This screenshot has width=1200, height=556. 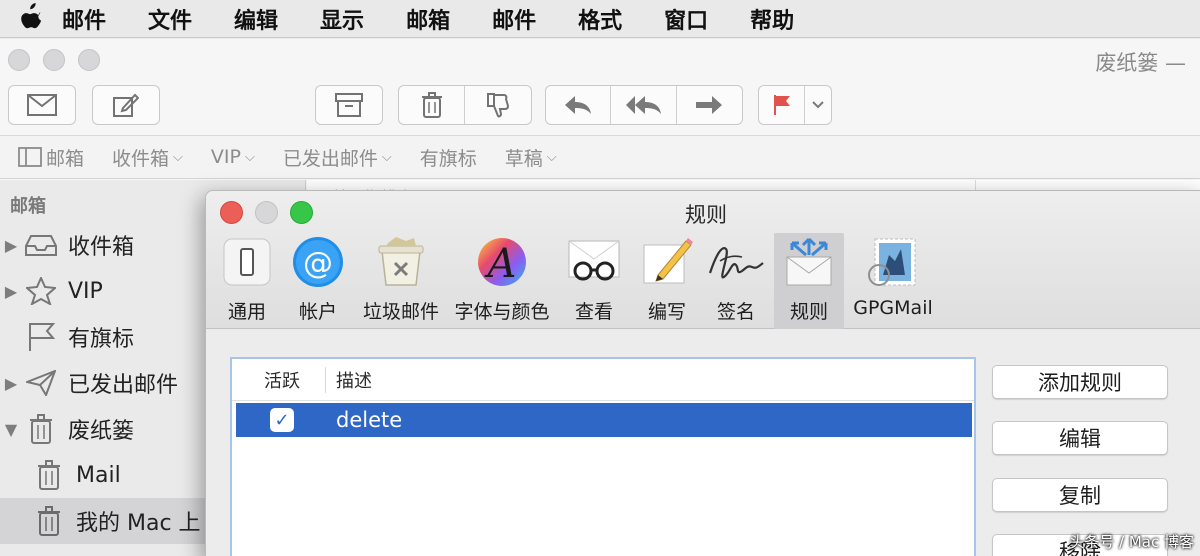 I want to click on reply-icon, so click(x=578, y=105).